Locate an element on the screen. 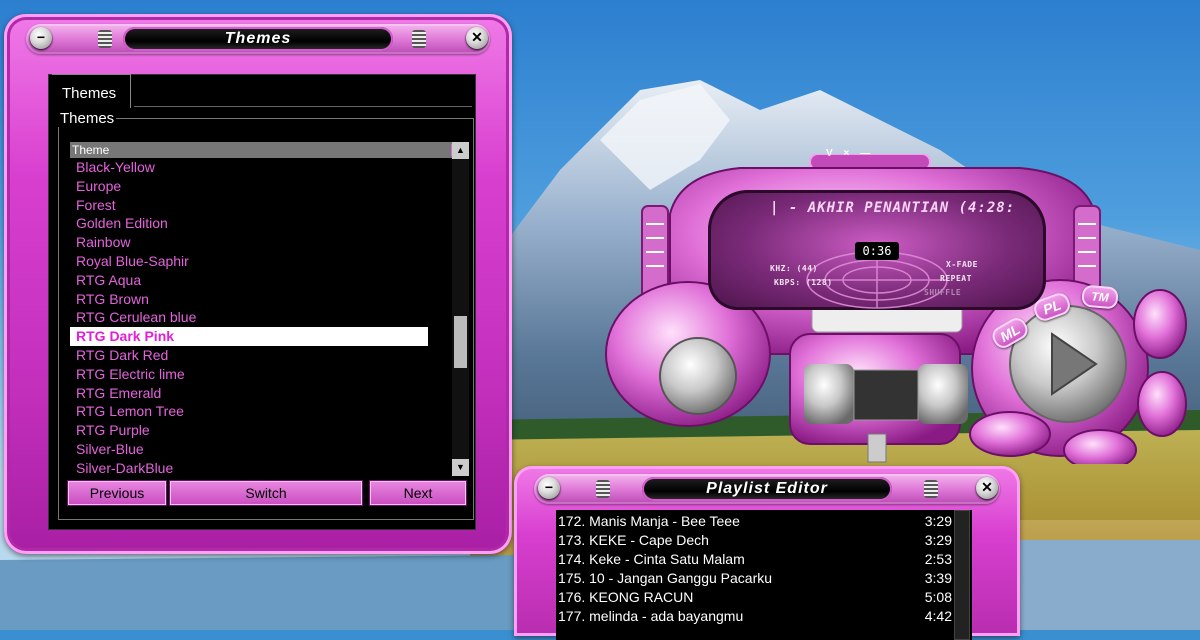 The width and height of the screenshot is (1200, 640). track-title: 173. KEKE - Cape Dech is located at coordinates (633, 540).